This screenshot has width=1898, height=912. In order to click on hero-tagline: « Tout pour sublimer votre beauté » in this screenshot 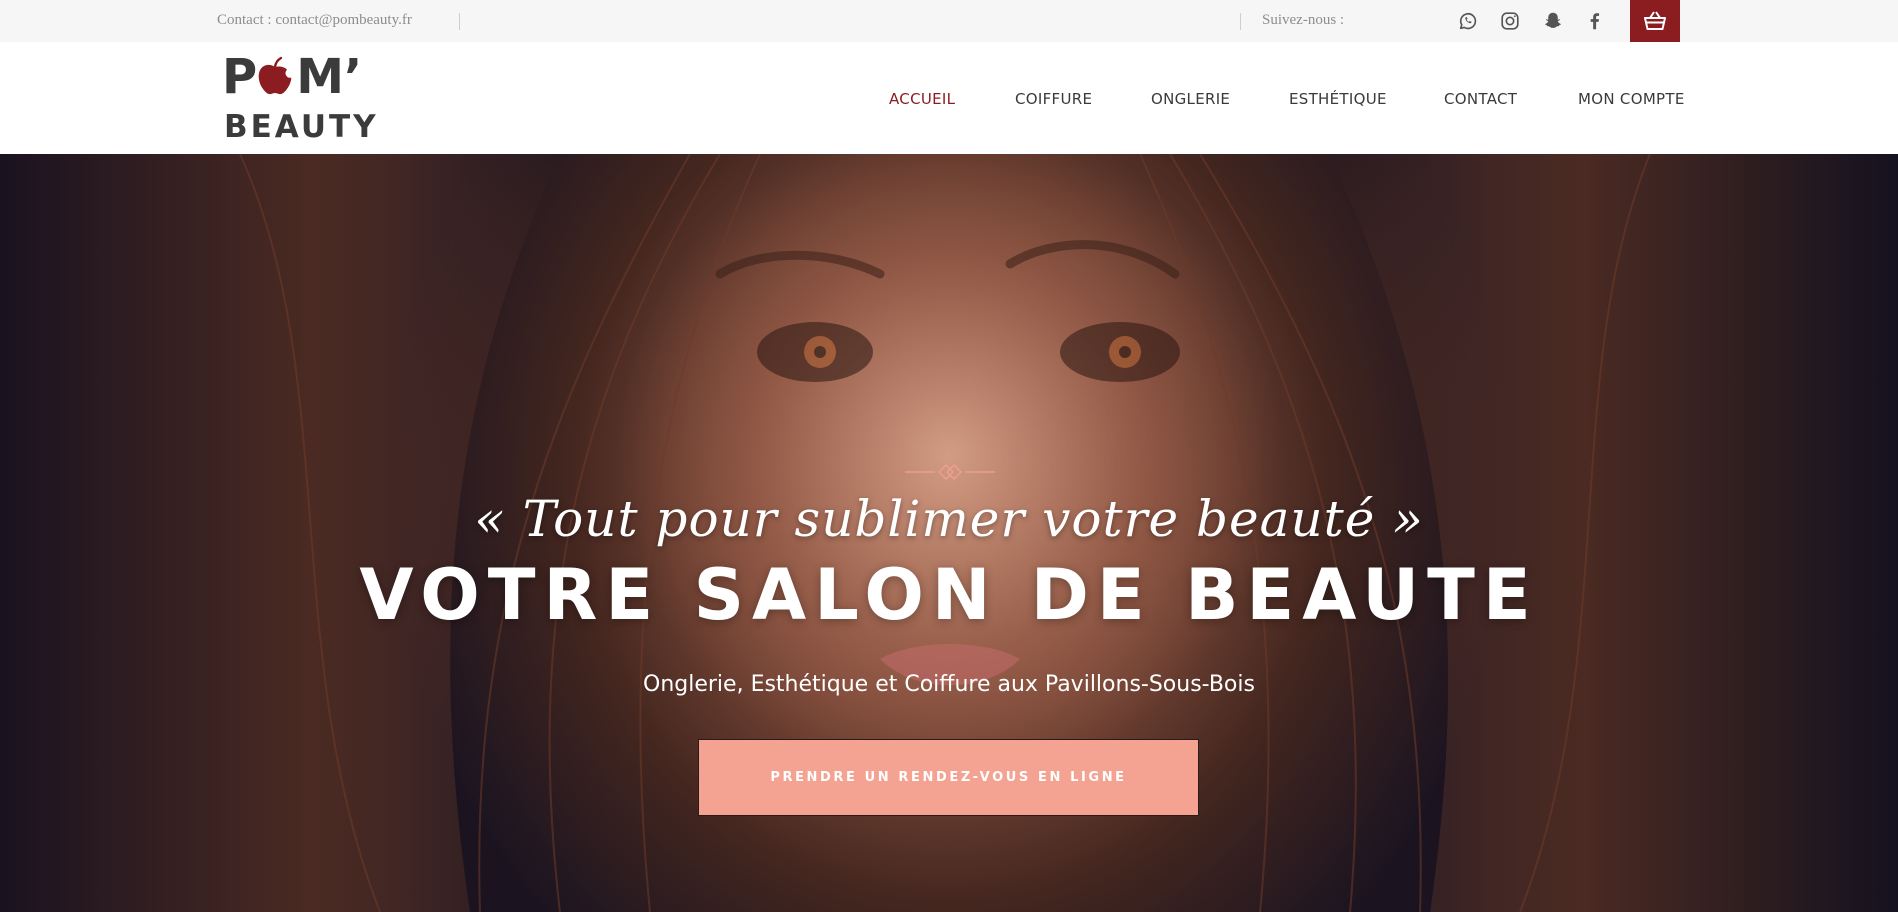, I will do `click(949, 519)`.